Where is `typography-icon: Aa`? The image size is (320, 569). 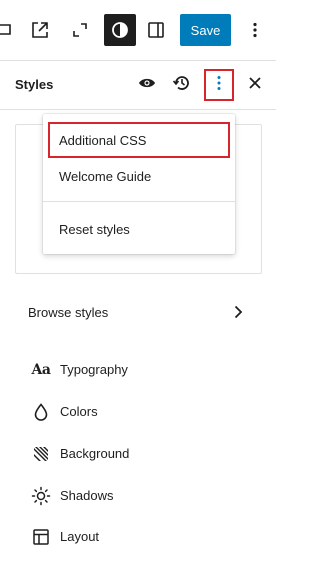
typography-icon: Aa is located at coordinates (41, 370).